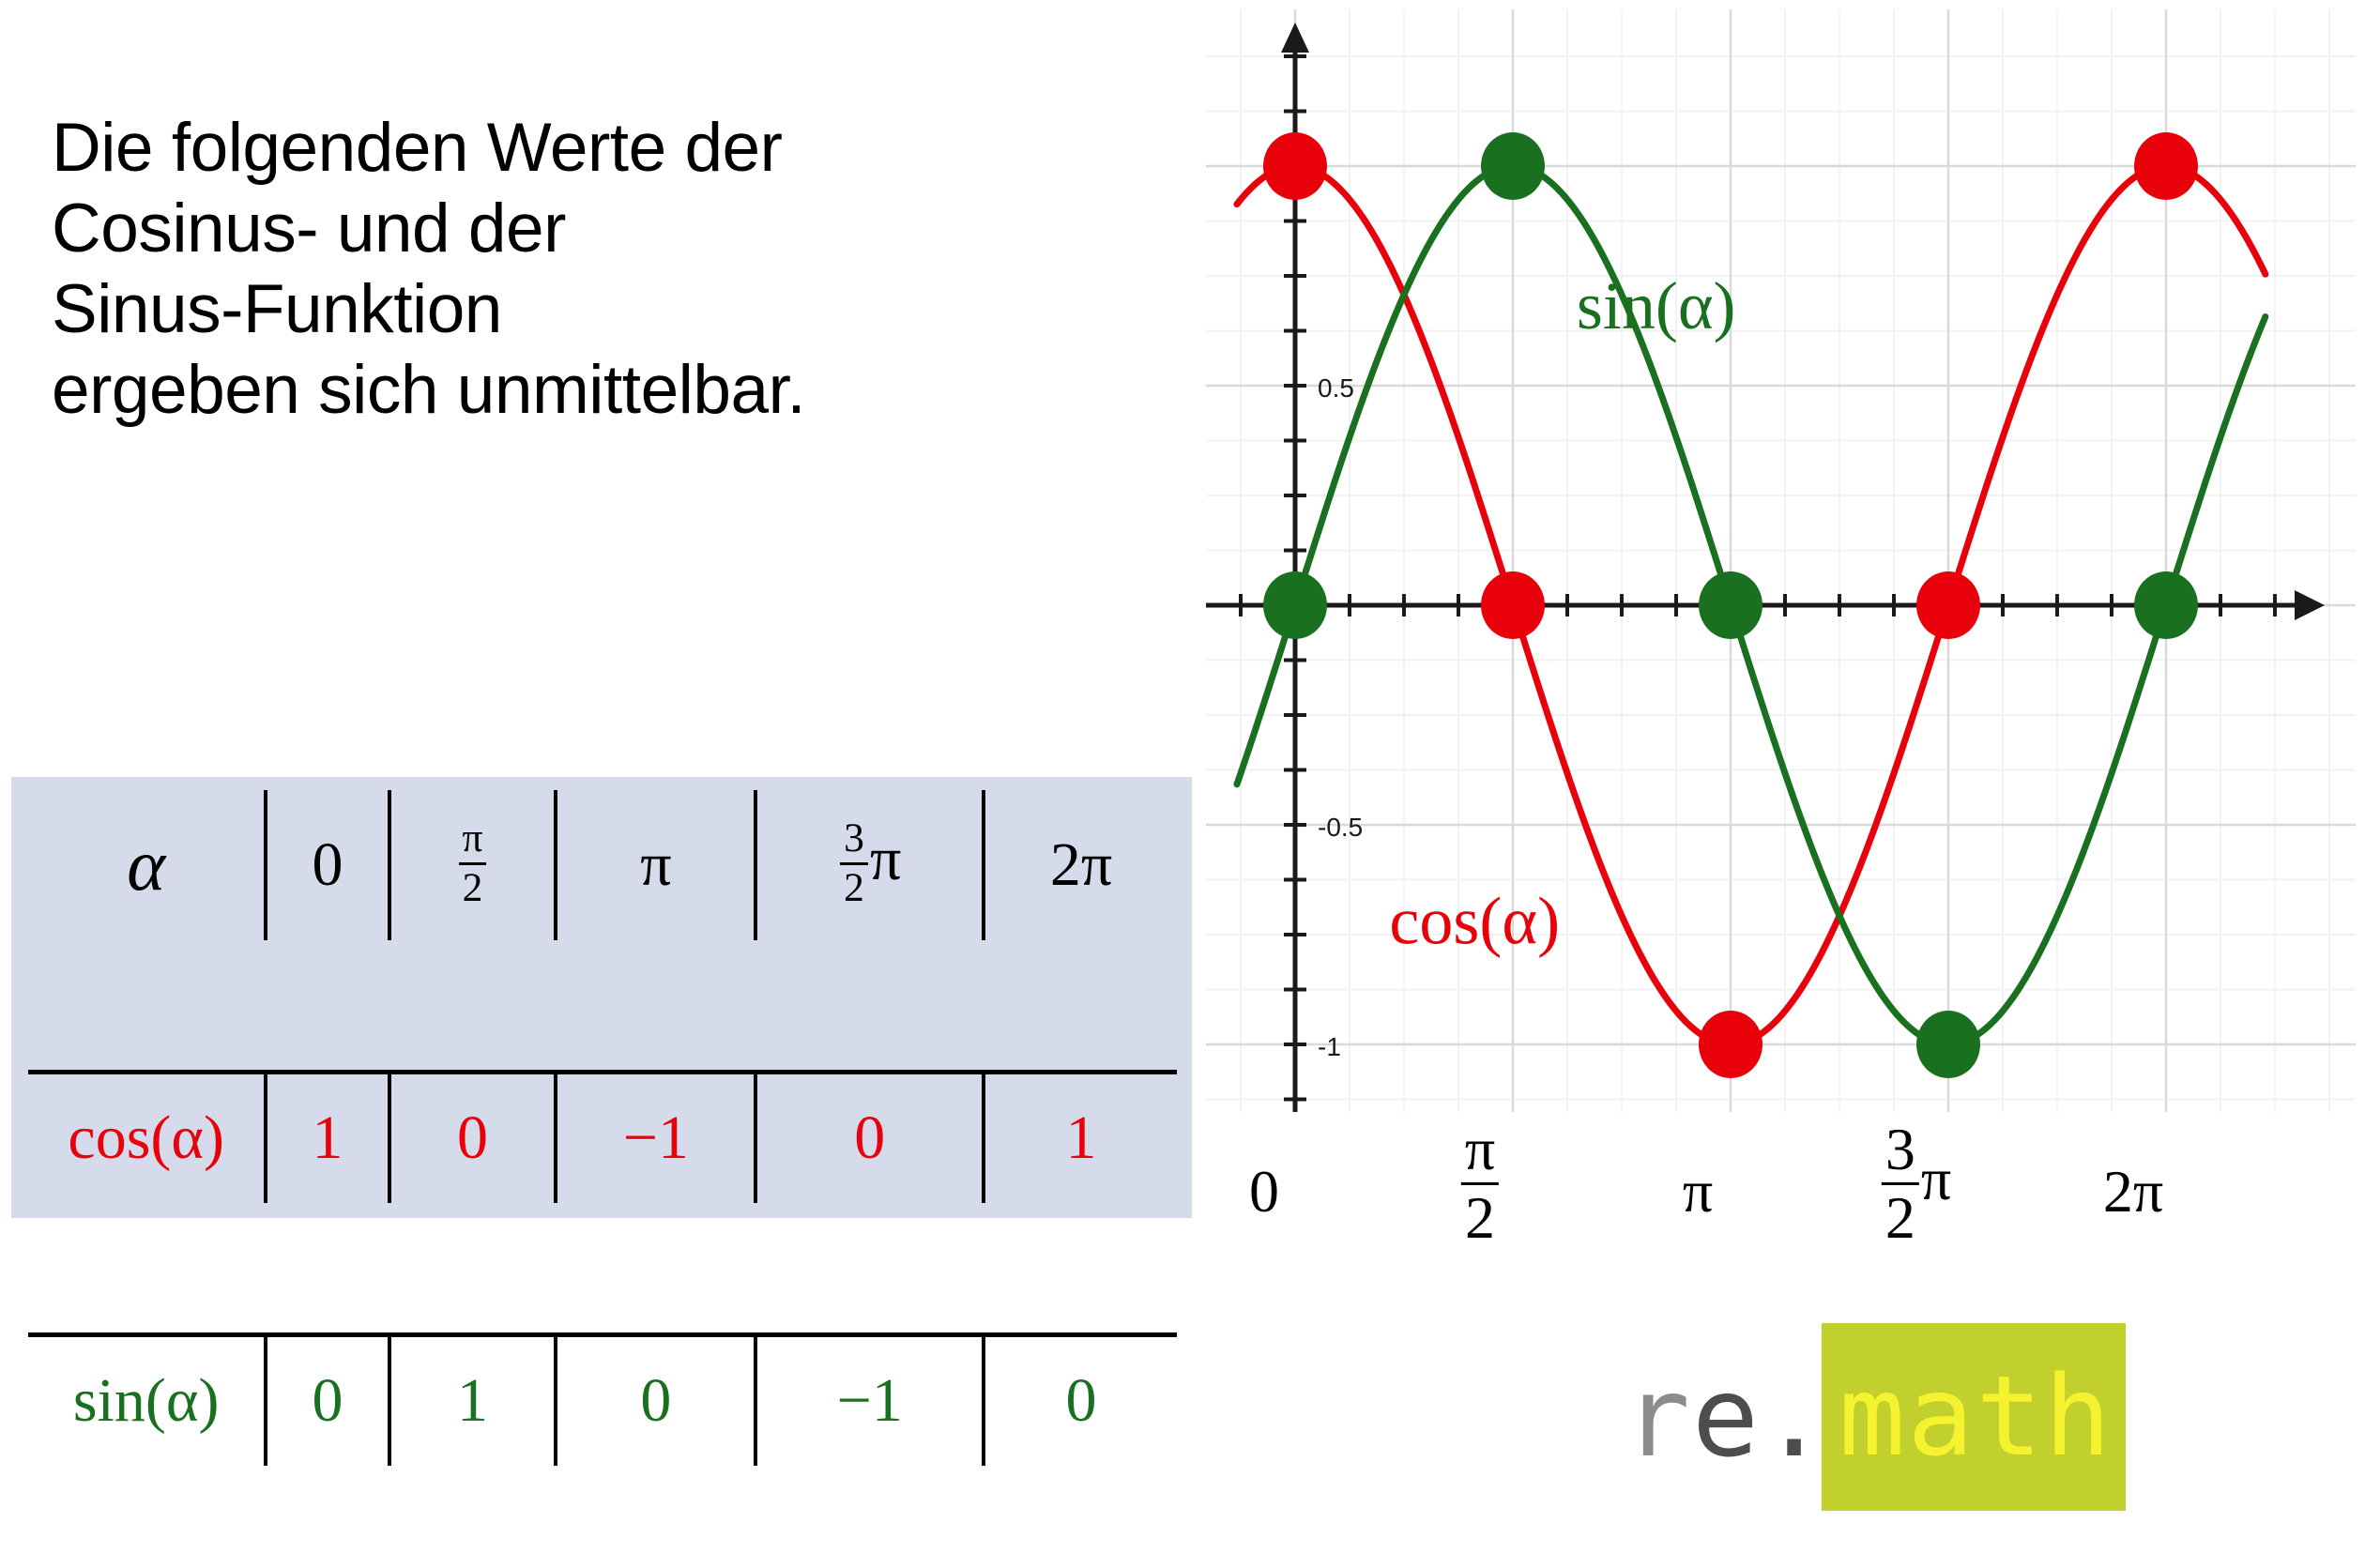 The width and height of the screenshot is (2365, 1568). I want to click on fraction-pi-over-2: π 2, so click(472, 861).